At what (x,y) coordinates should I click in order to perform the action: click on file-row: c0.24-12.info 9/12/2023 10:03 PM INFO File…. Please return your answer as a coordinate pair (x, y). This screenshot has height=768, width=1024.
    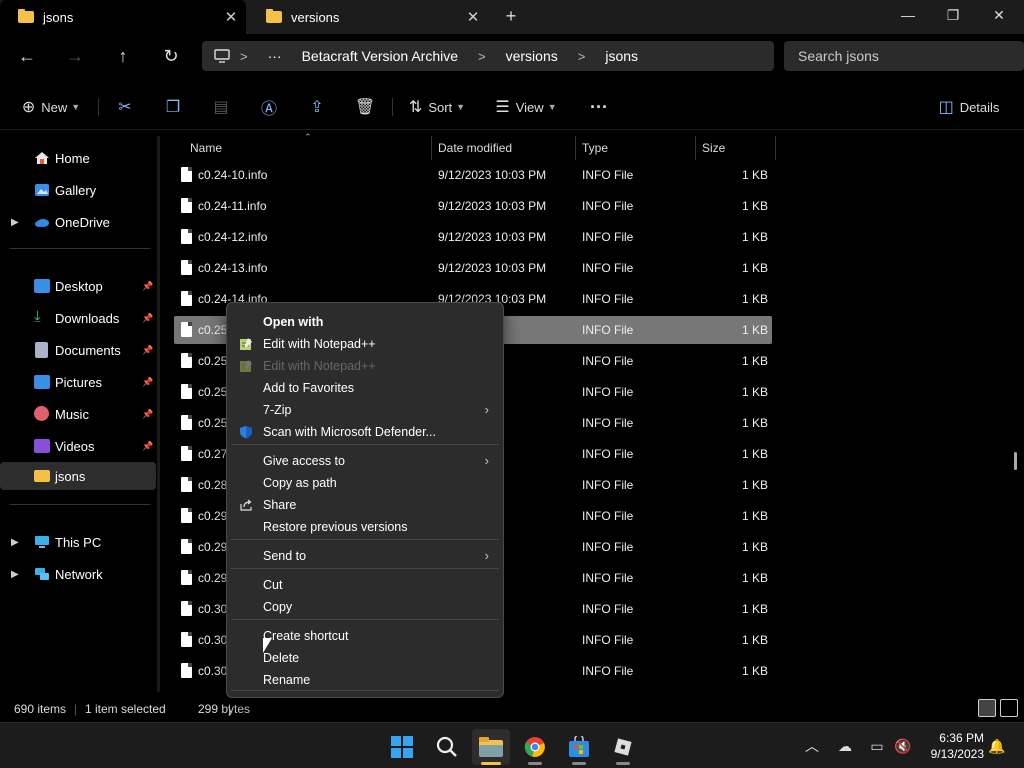
    Looking at the image, I should click on (473, 237).